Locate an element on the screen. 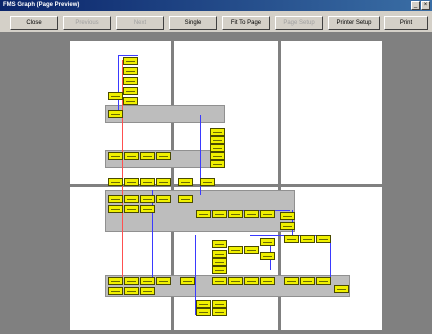  printer-setup-button: Printer Setup is located at coordinates (354, 23).